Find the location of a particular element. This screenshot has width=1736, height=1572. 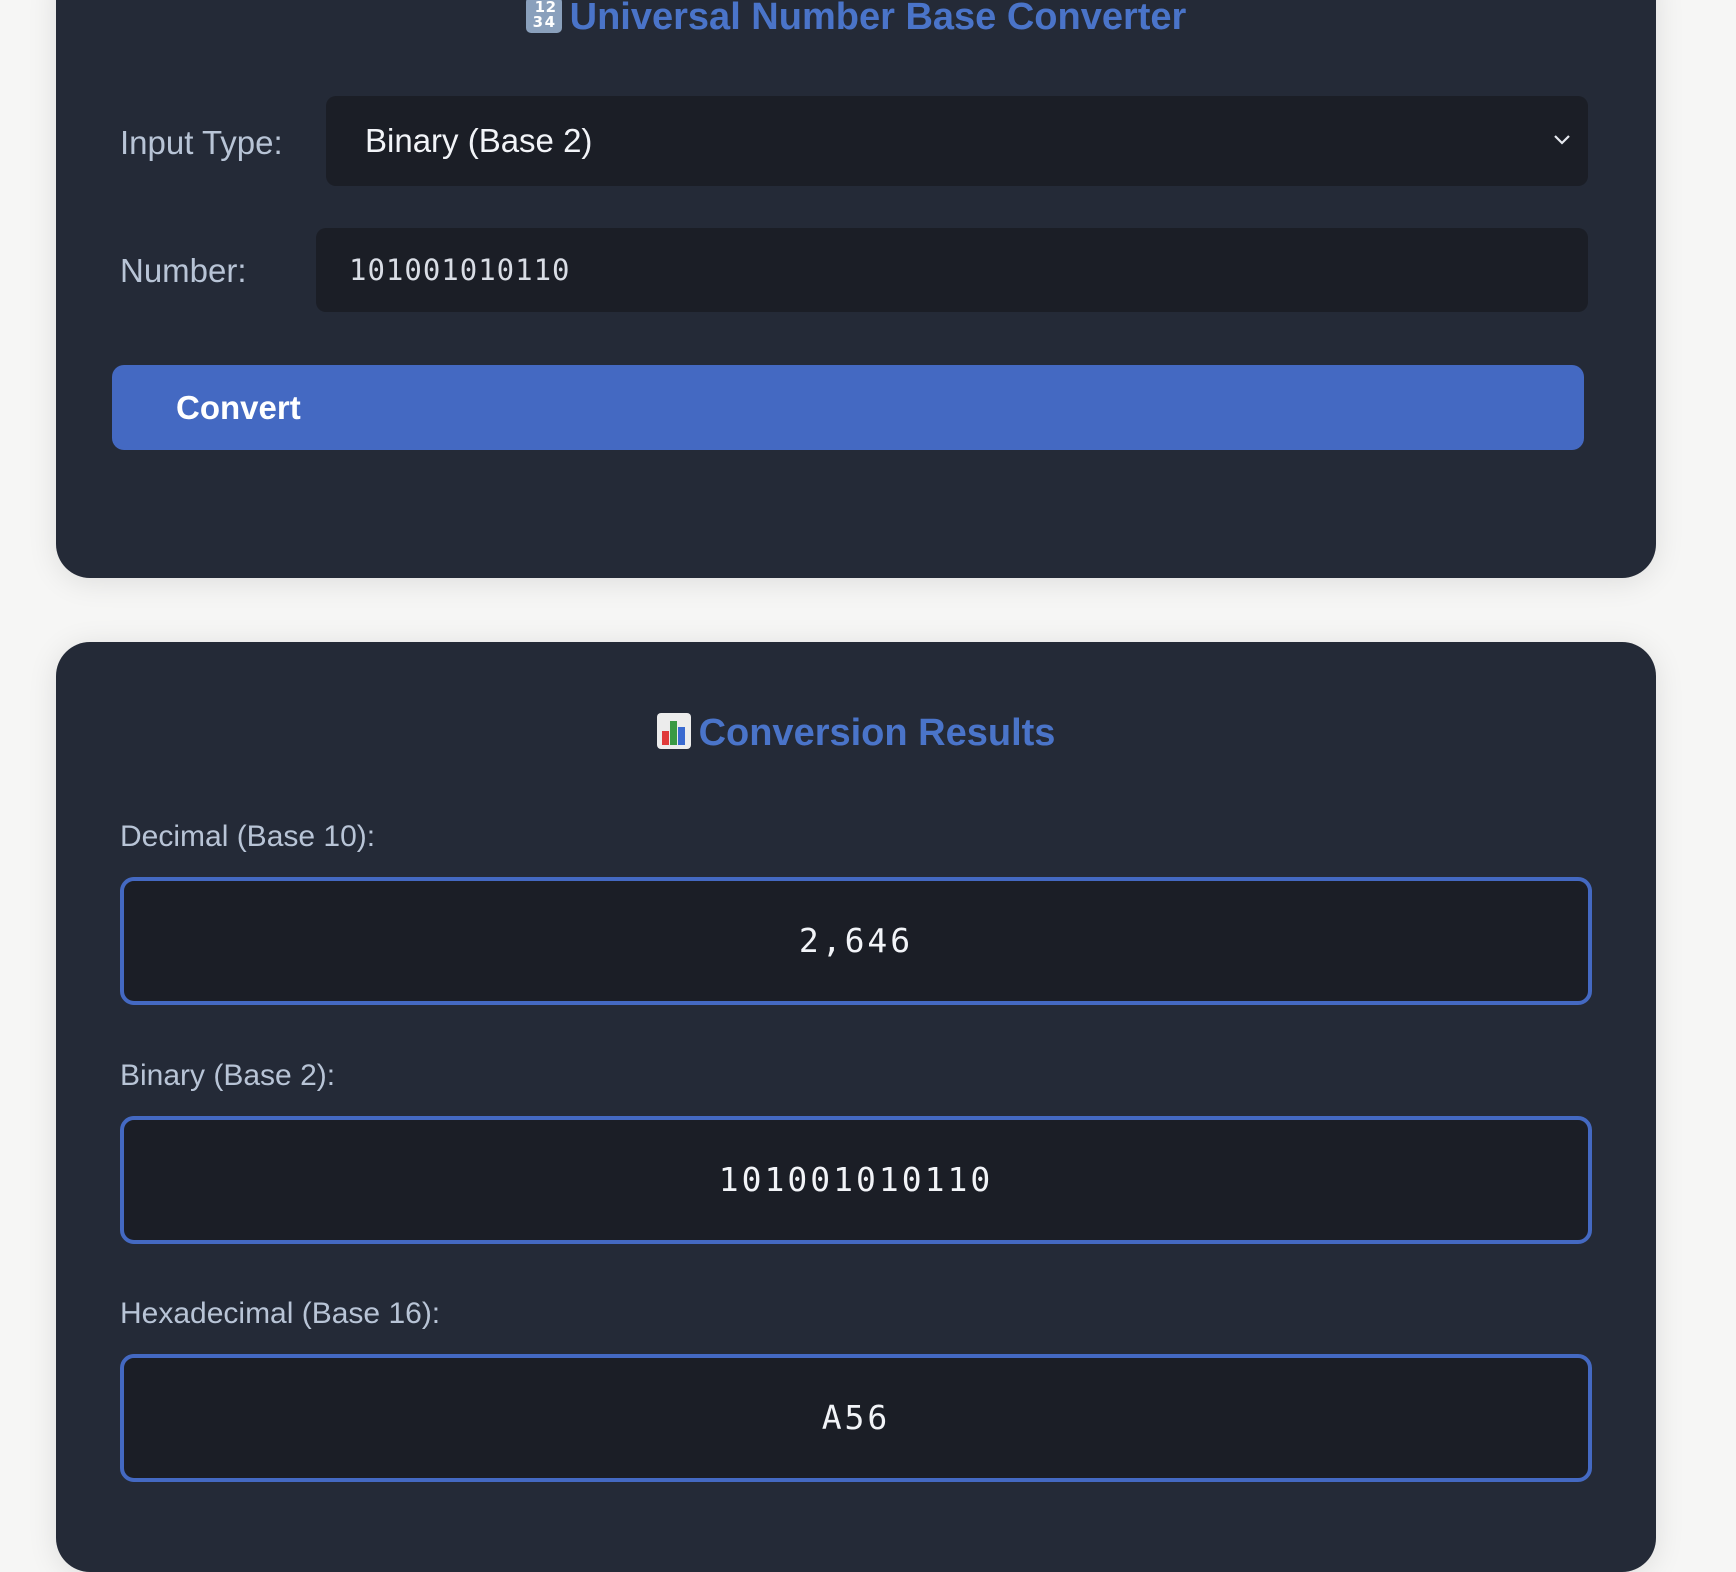

convert-button: Convert is located at coordinates (848, 407).